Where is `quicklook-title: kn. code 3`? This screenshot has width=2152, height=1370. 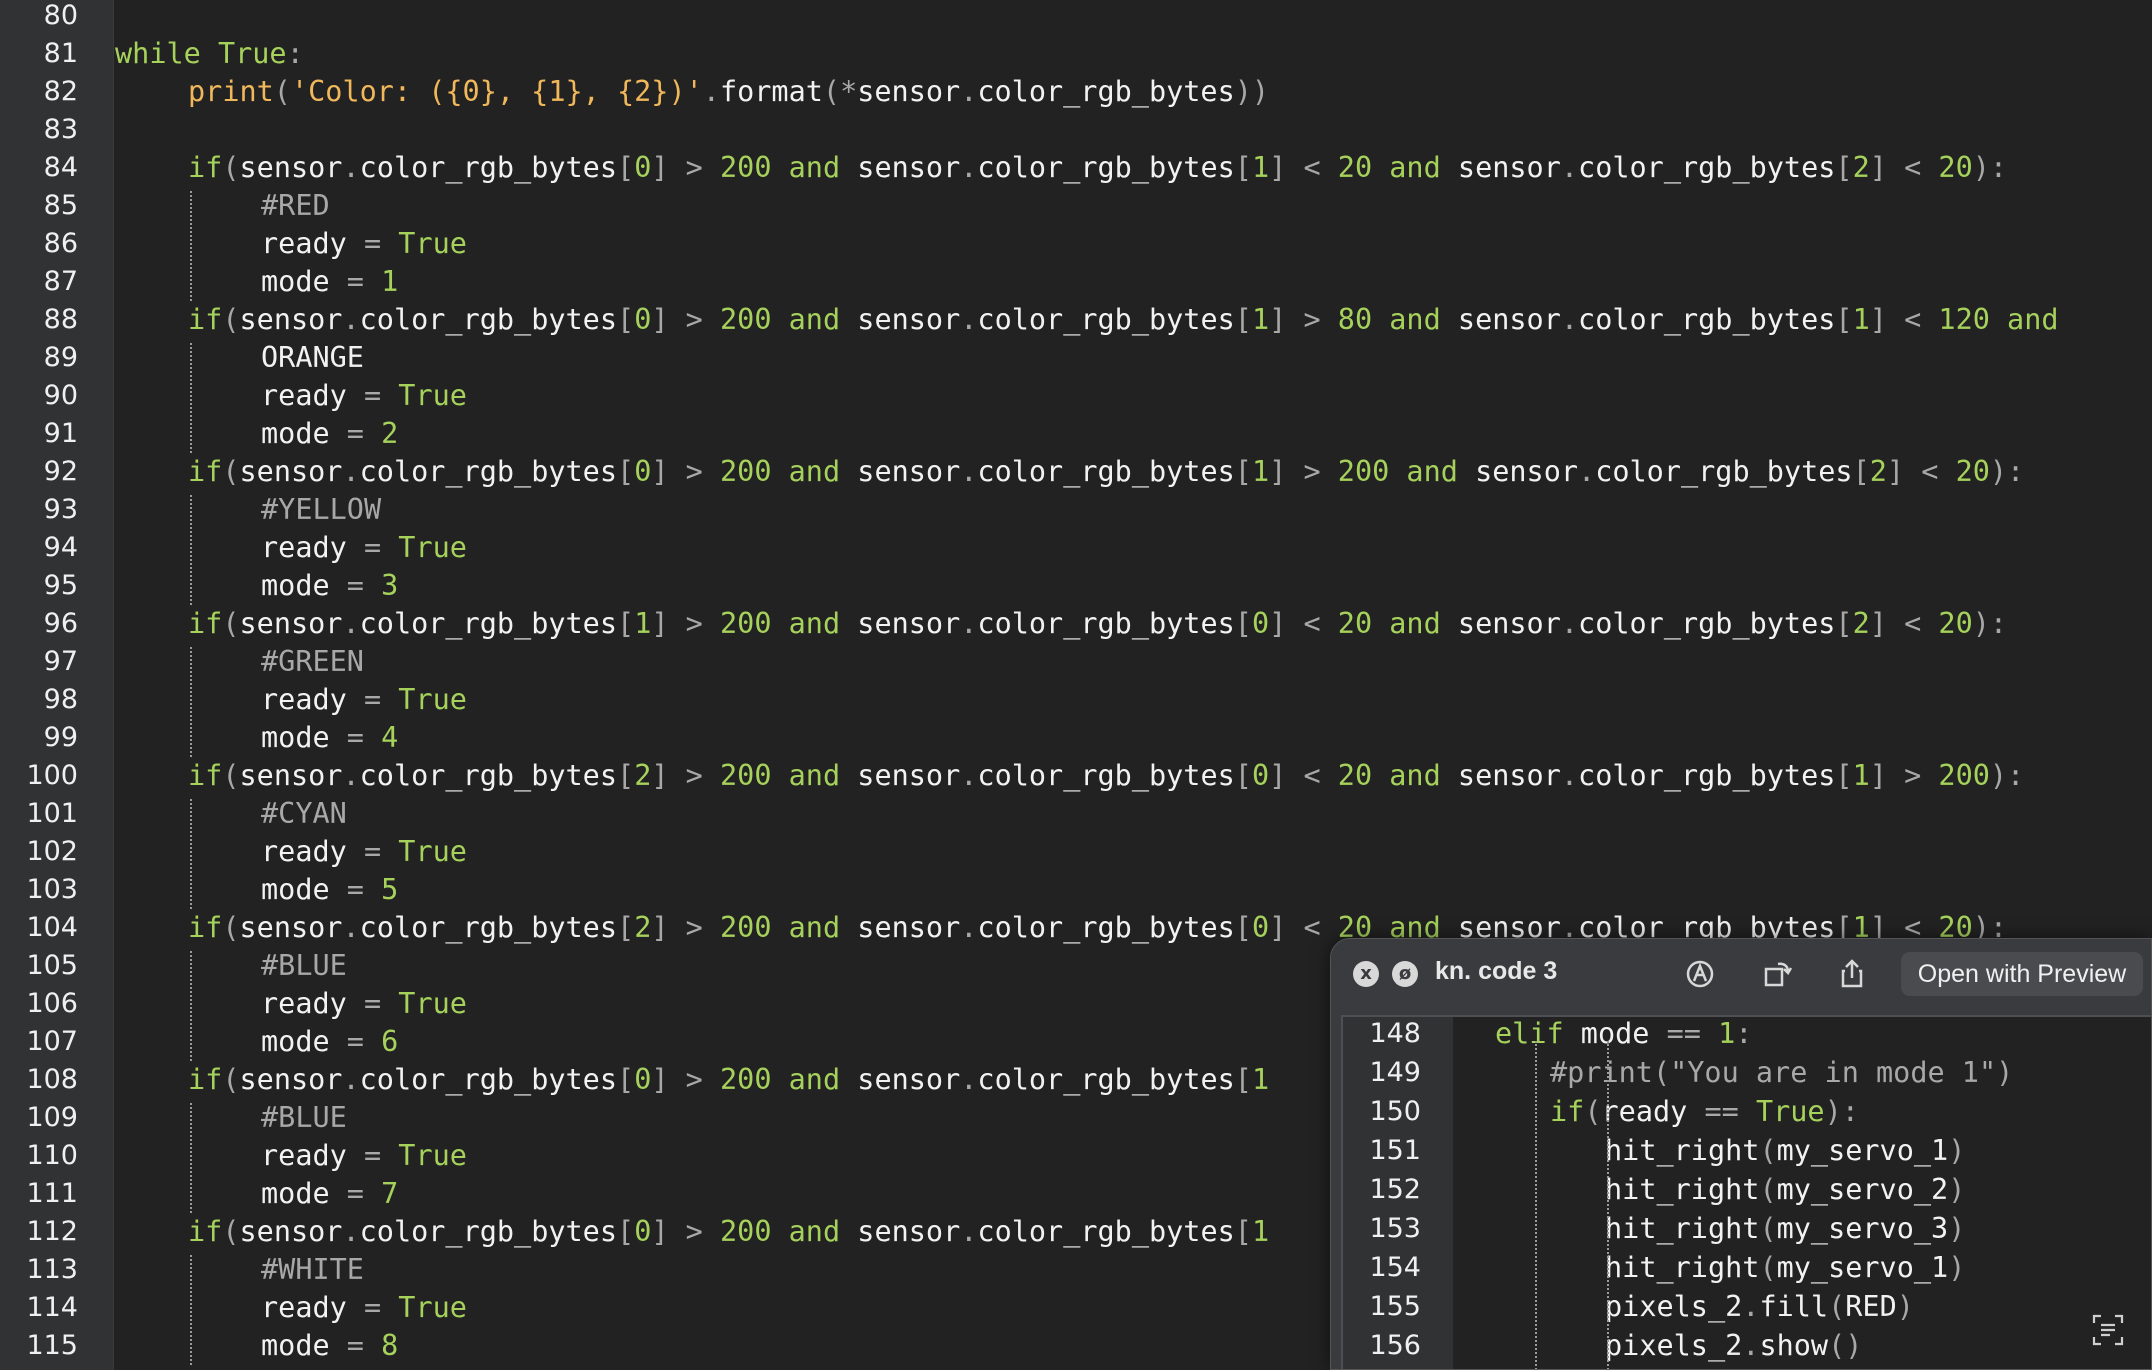
quicklook-title: kn. code 3 is located at coordinates (1496, 971).